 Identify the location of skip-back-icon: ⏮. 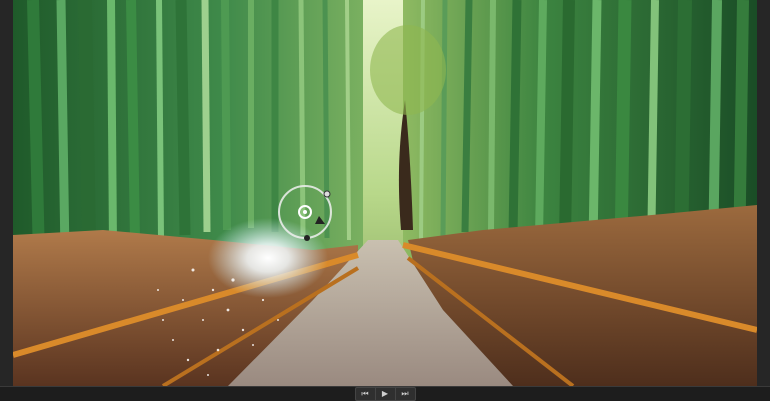
(365, 393).